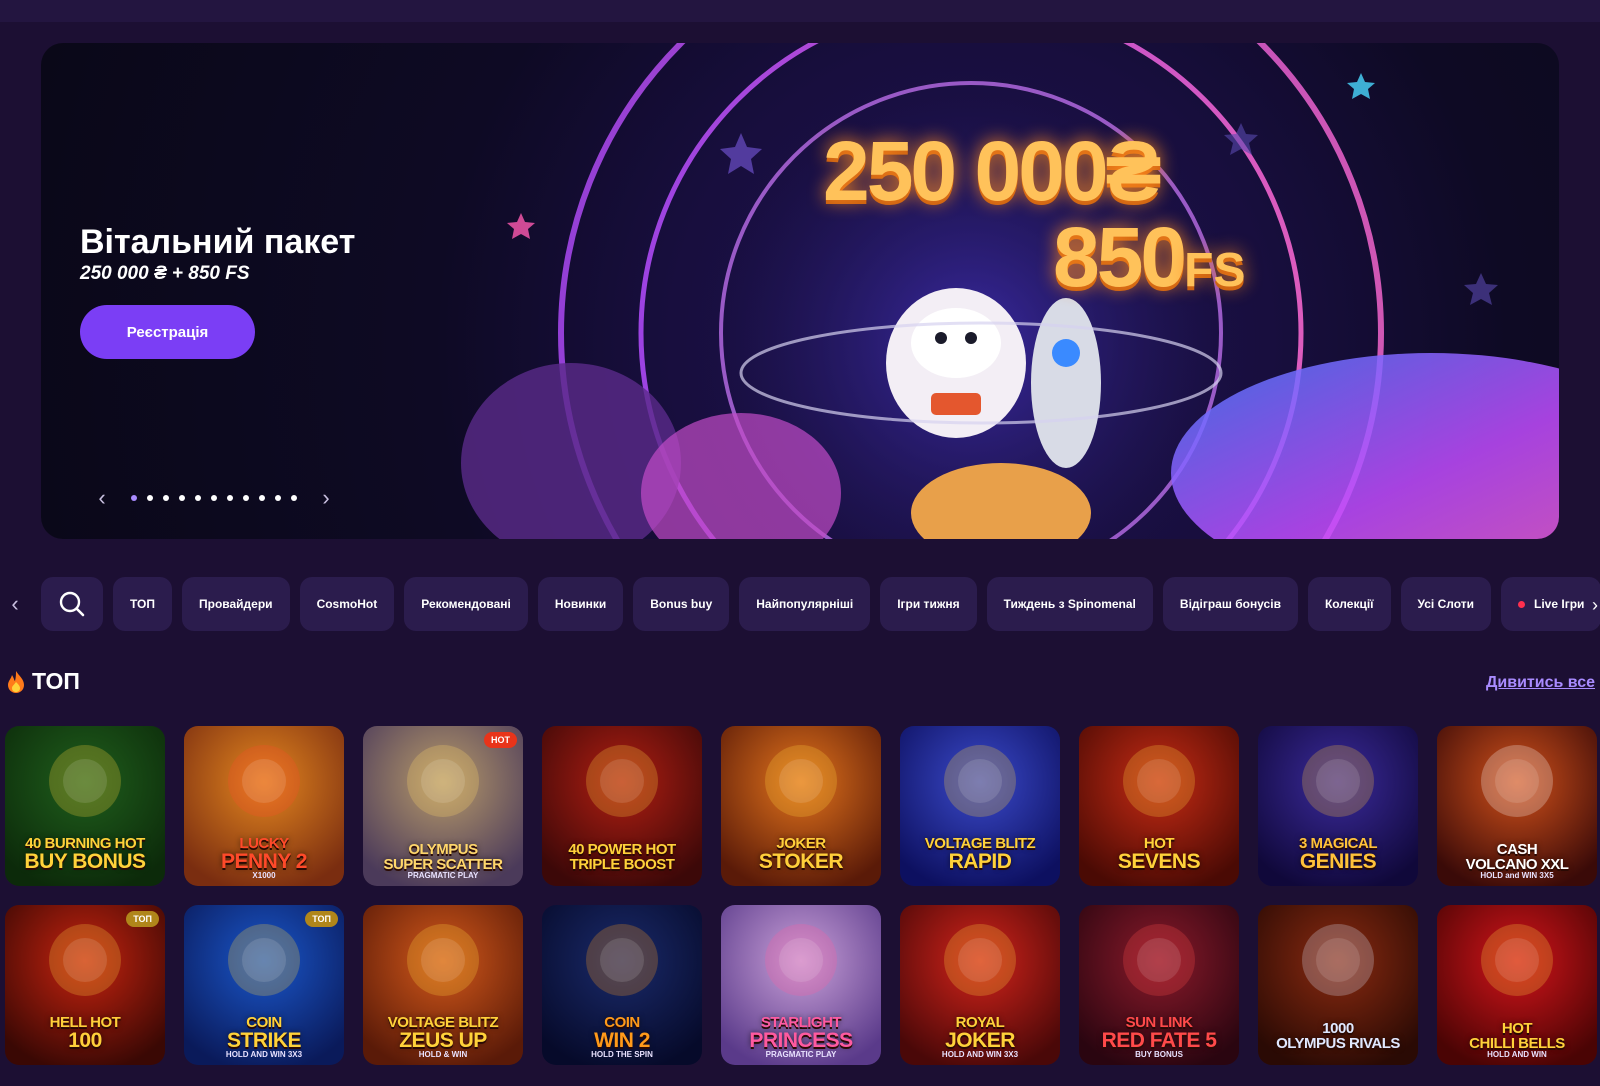  I want to click on live-indicator-icon, so click(1522, 604).